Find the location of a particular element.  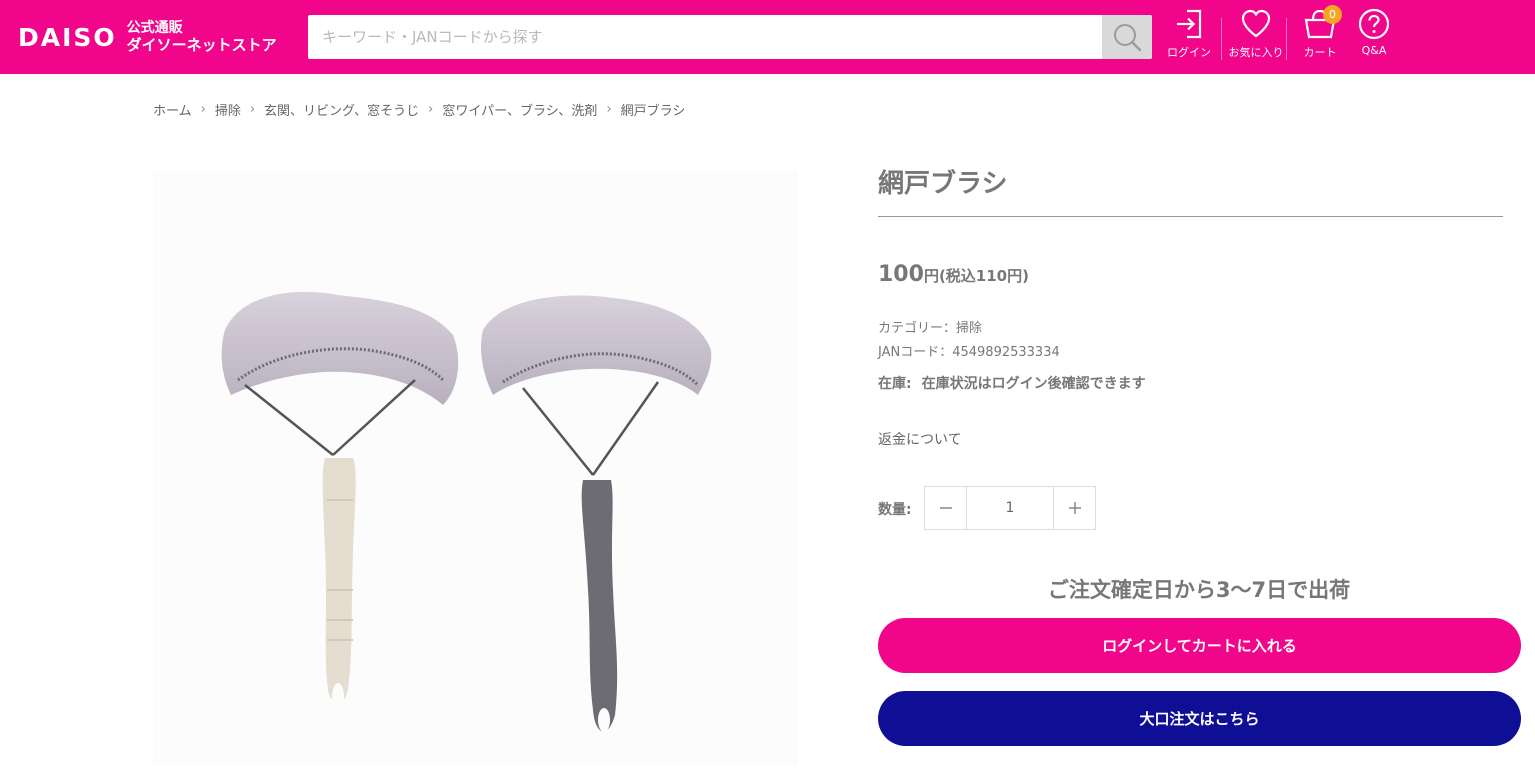

qa-link: Q&A is located at coordinates (1374, 36).